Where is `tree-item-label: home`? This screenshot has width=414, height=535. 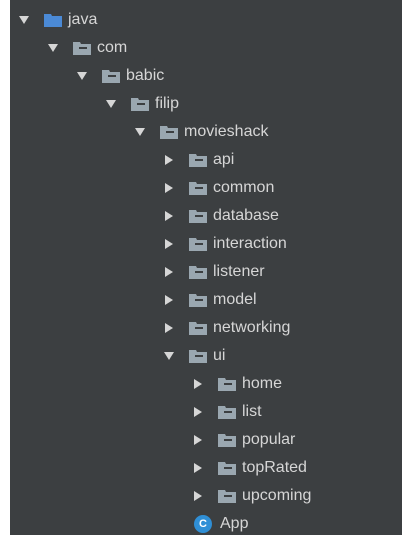 tree-item-label: home is located at coordinates (262, 383).